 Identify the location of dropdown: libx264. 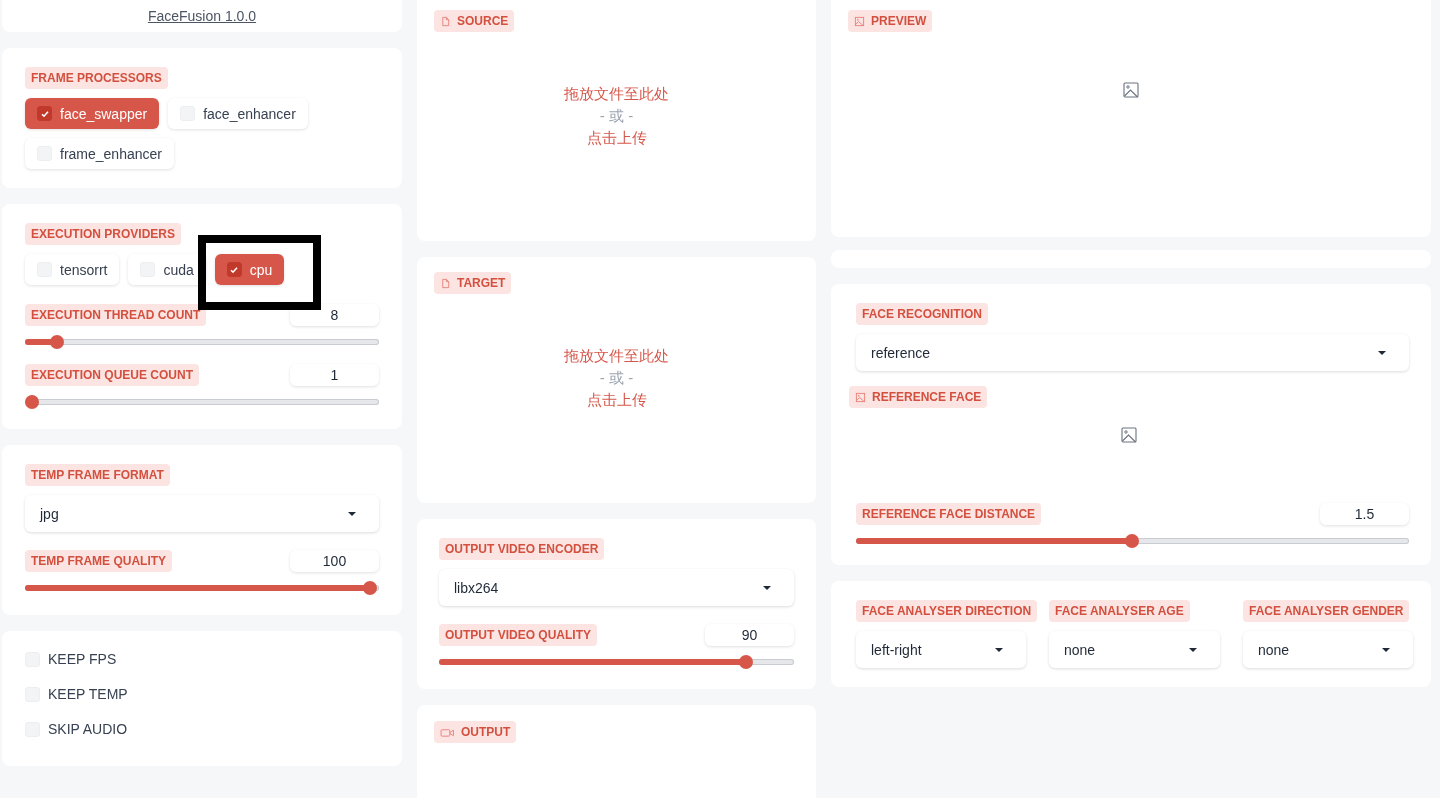
(616, 587).